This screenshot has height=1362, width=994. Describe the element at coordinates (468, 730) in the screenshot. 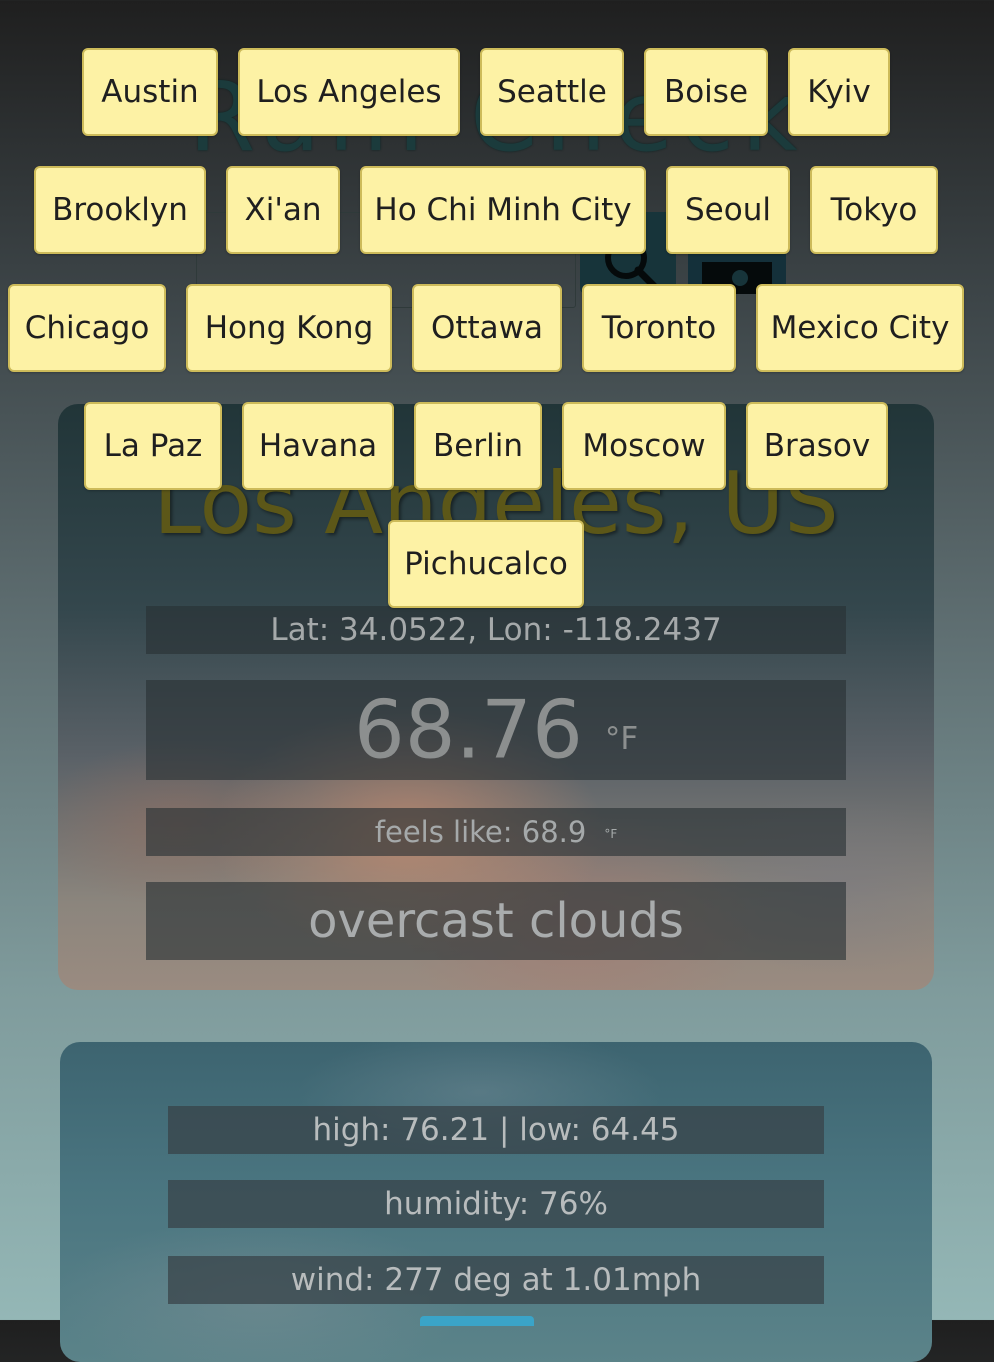

I see `temperature-value: 68.76` at that location.